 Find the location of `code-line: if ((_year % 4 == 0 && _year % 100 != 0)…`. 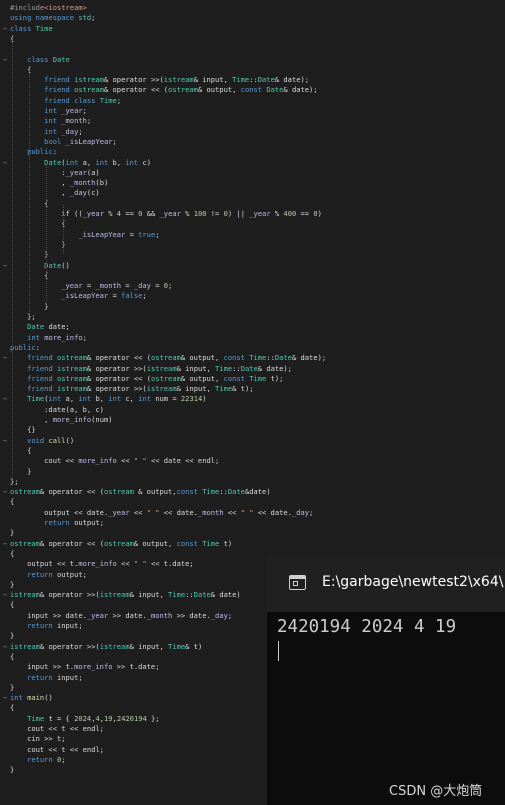

code-line: if ((_year % 4 == 0 && _year % 100 != 0)… is located at coordinates (166, 213).